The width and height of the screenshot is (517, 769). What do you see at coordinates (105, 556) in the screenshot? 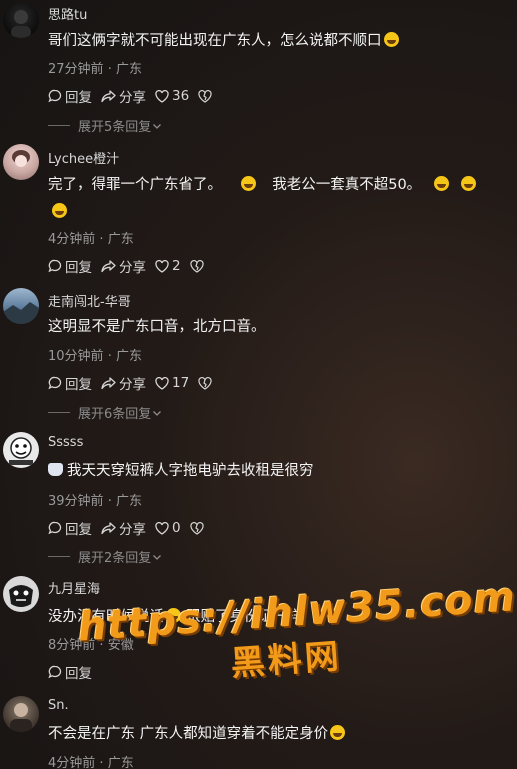
I see `expand-replies: 展开2条回复` at bounding box center [105, 556].